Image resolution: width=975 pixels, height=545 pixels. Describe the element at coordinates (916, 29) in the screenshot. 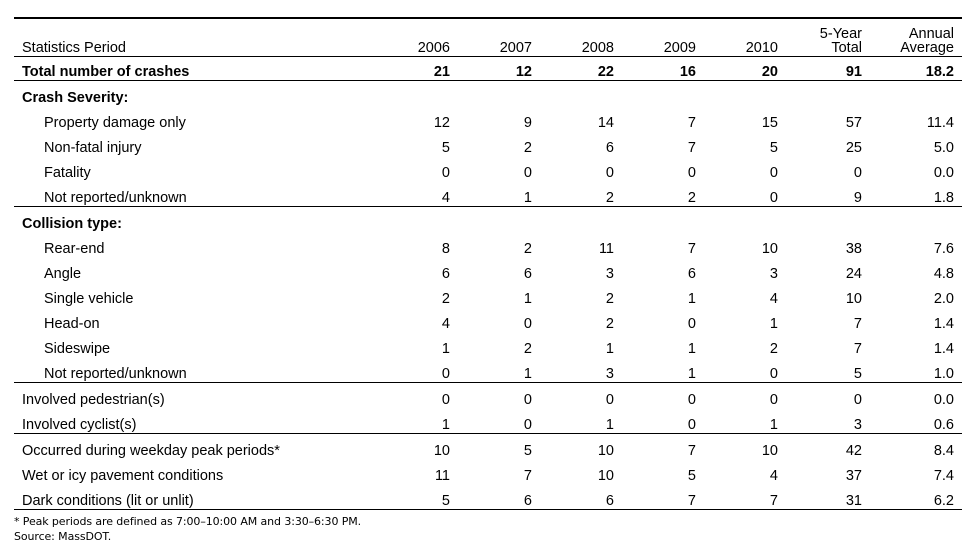

I see `header-average-line1: Annual` at that location.